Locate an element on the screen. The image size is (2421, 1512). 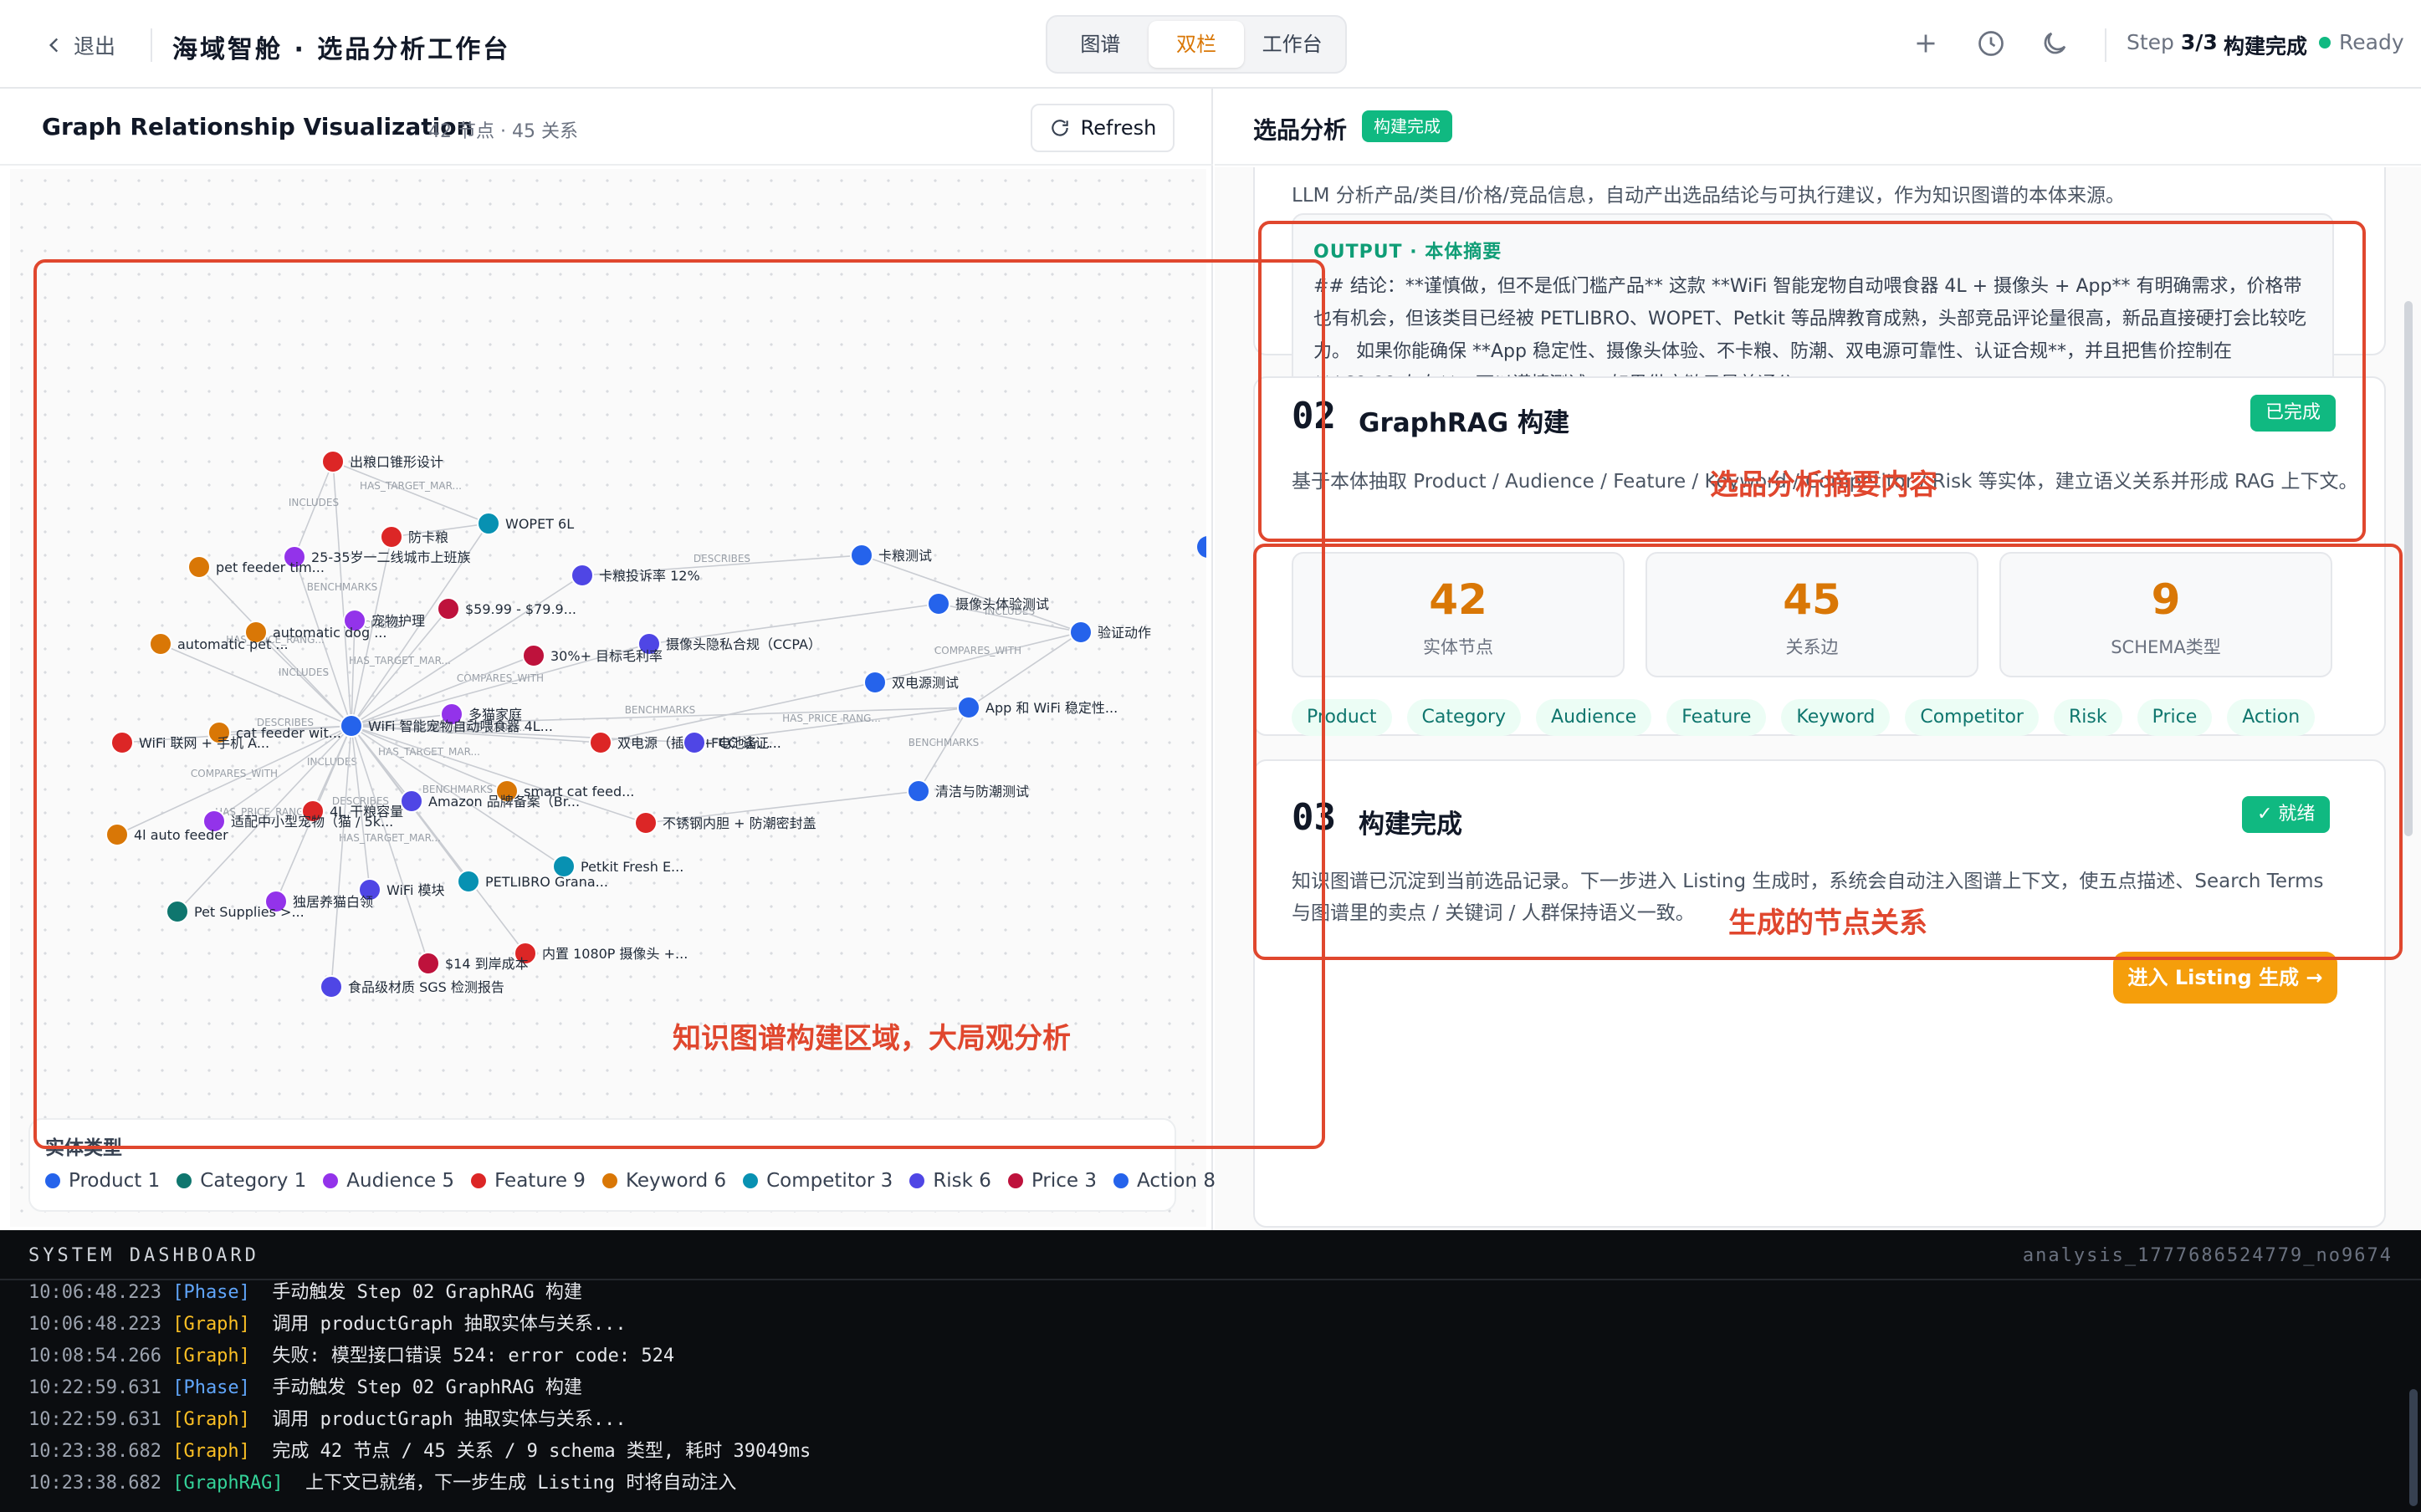
app-title: 海域智舱 · 选品分析工作台 is located at coordinates (341, 49).